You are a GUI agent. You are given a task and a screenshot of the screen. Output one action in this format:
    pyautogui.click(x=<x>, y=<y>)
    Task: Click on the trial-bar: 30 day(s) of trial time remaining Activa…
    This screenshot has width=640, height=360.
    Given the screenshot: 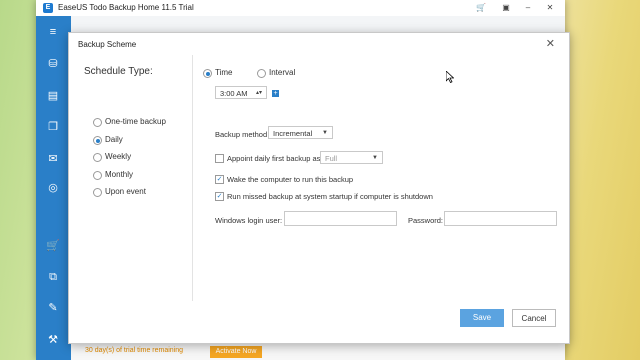 What is the action you would take?
    pyautogui.click(x=318, y=352)
    